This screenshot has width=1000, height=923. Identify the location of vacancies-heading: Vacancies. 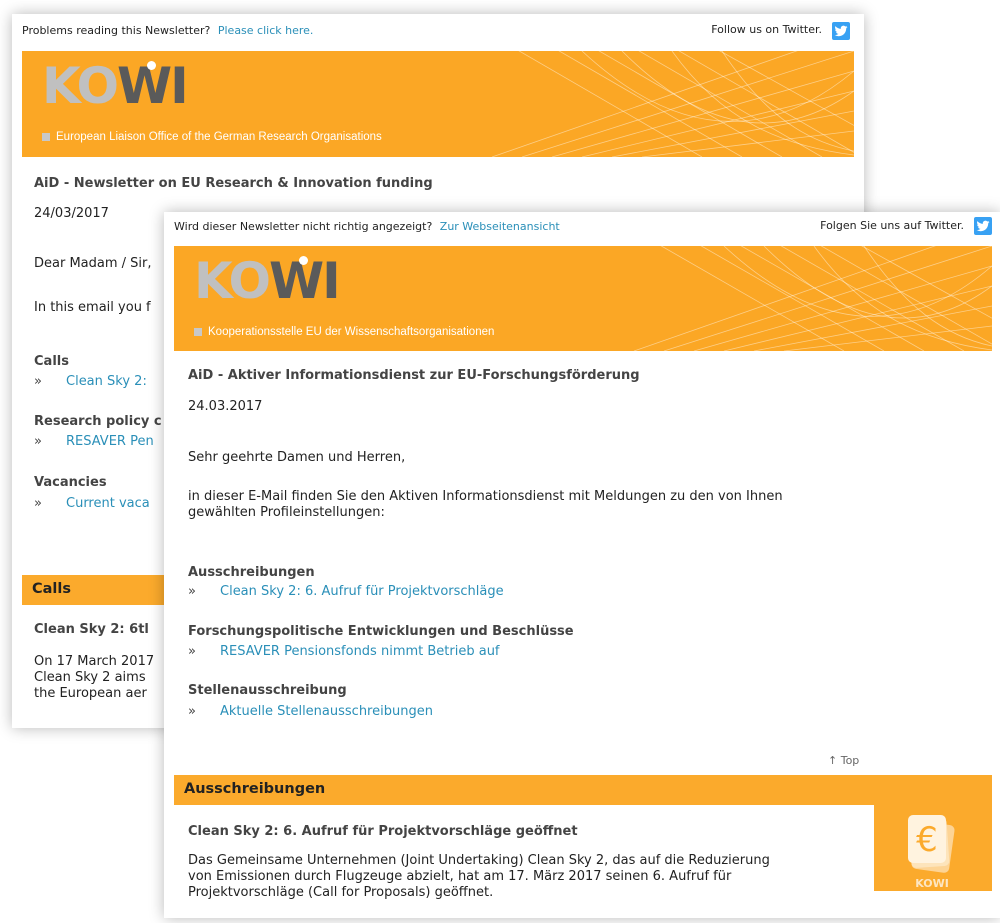
(70, 482).